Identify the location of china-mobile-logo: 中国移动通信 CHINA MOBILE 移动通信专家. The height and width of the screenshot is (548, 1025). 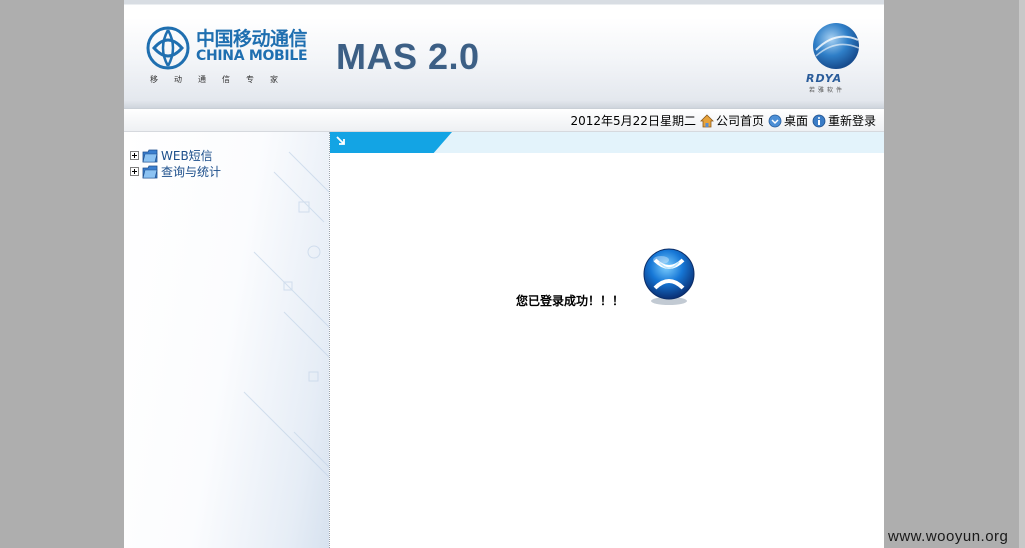
(233, 56).